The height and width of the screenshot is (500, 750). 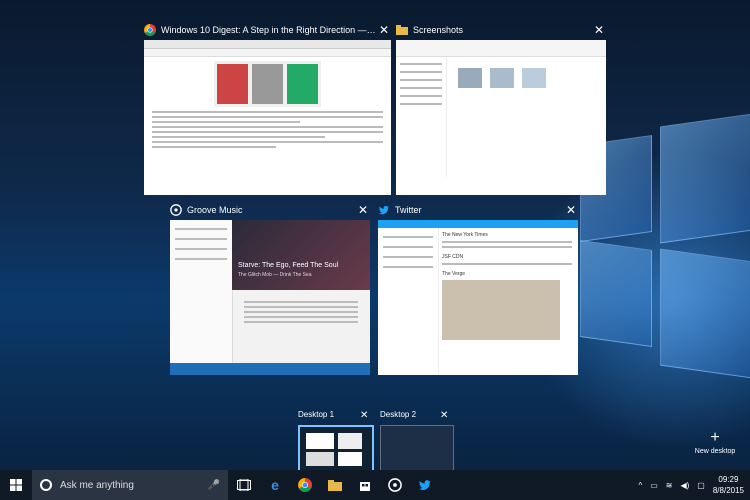 I want to click on battery-icon: ▭, so click(x=654, y=485).